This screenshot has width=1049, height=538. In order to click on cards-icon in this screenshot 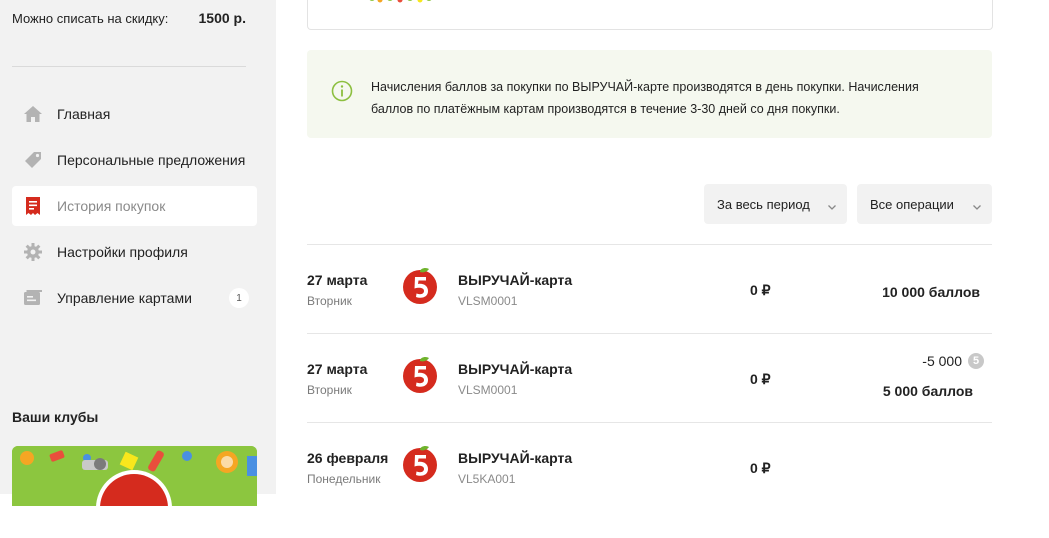, I will do `click(33, 298)`.